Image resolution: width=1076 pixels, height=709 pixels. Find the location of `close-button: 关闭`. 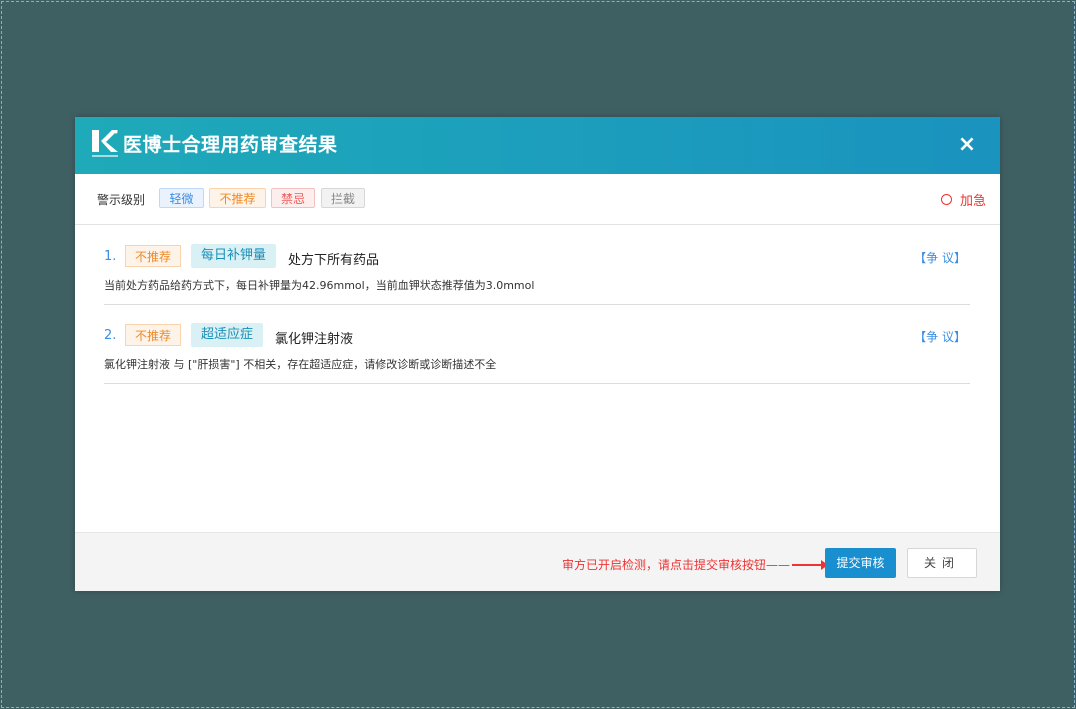

close-button: 关闭 is located at coordinates (942, 563).